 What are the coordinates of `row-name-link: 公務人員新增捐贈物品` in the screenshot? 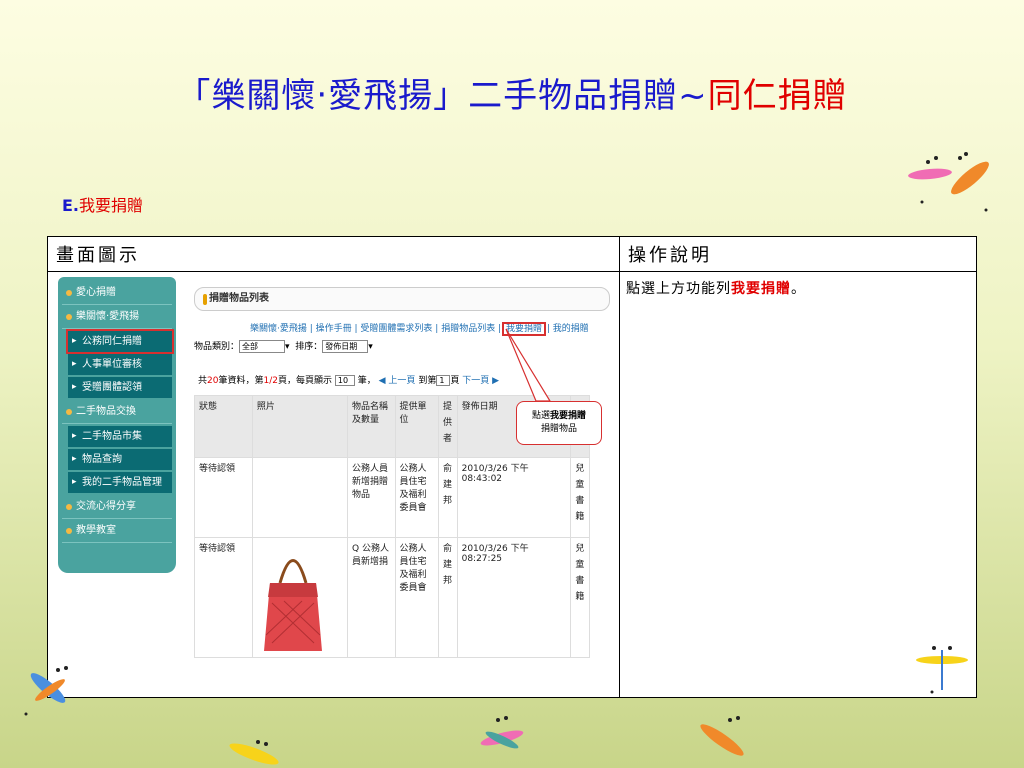 It's located at (371, 497).